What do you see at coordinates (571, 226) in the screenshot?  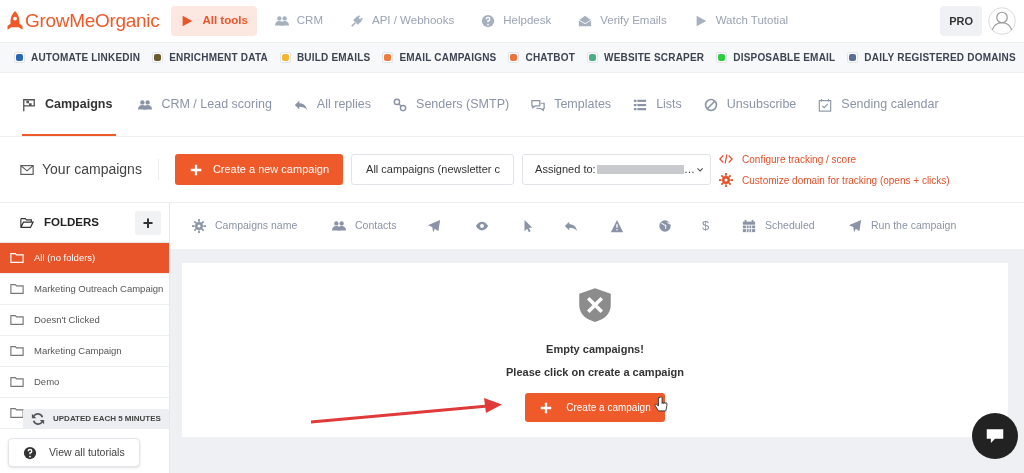 I see `reply-icon` at bounding box center [571, 226].